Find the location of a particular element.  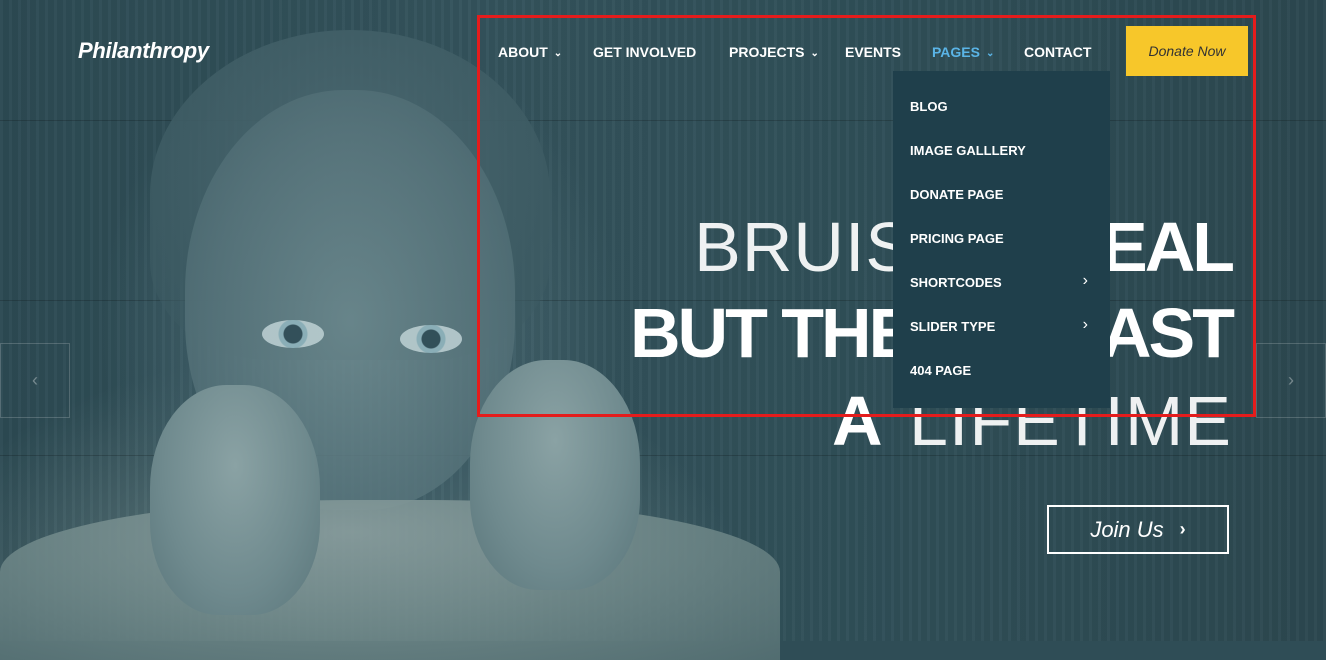

chevron-left-icon: ‹ is located at coordinates (35, 380).